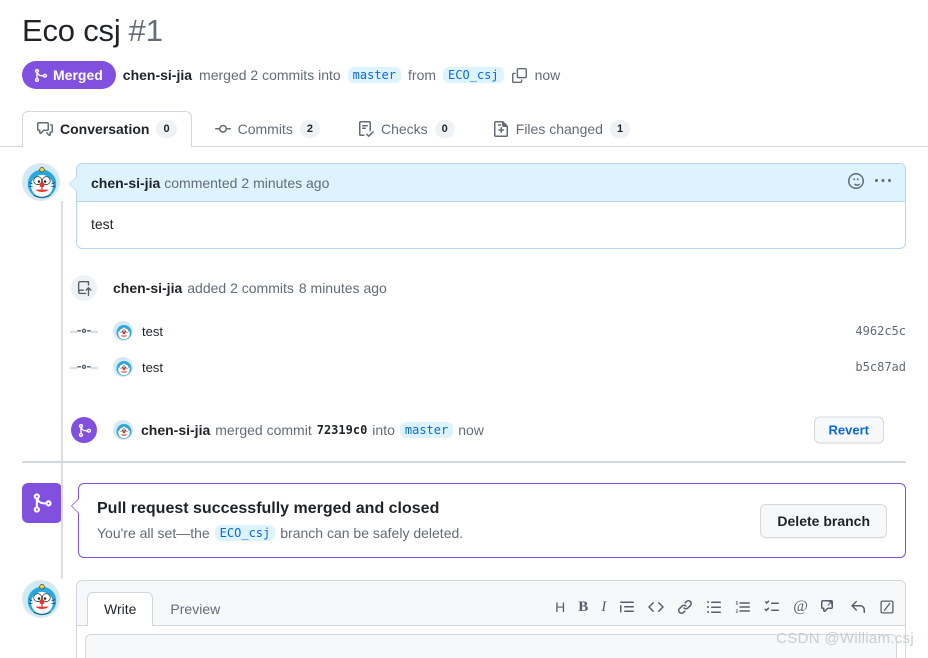 The height and width of the screenshot is (658, 928). Describe the element at coordinates (473, 75) in the screenshot. I see `head-branch-tag: ECO_csj` at that location.